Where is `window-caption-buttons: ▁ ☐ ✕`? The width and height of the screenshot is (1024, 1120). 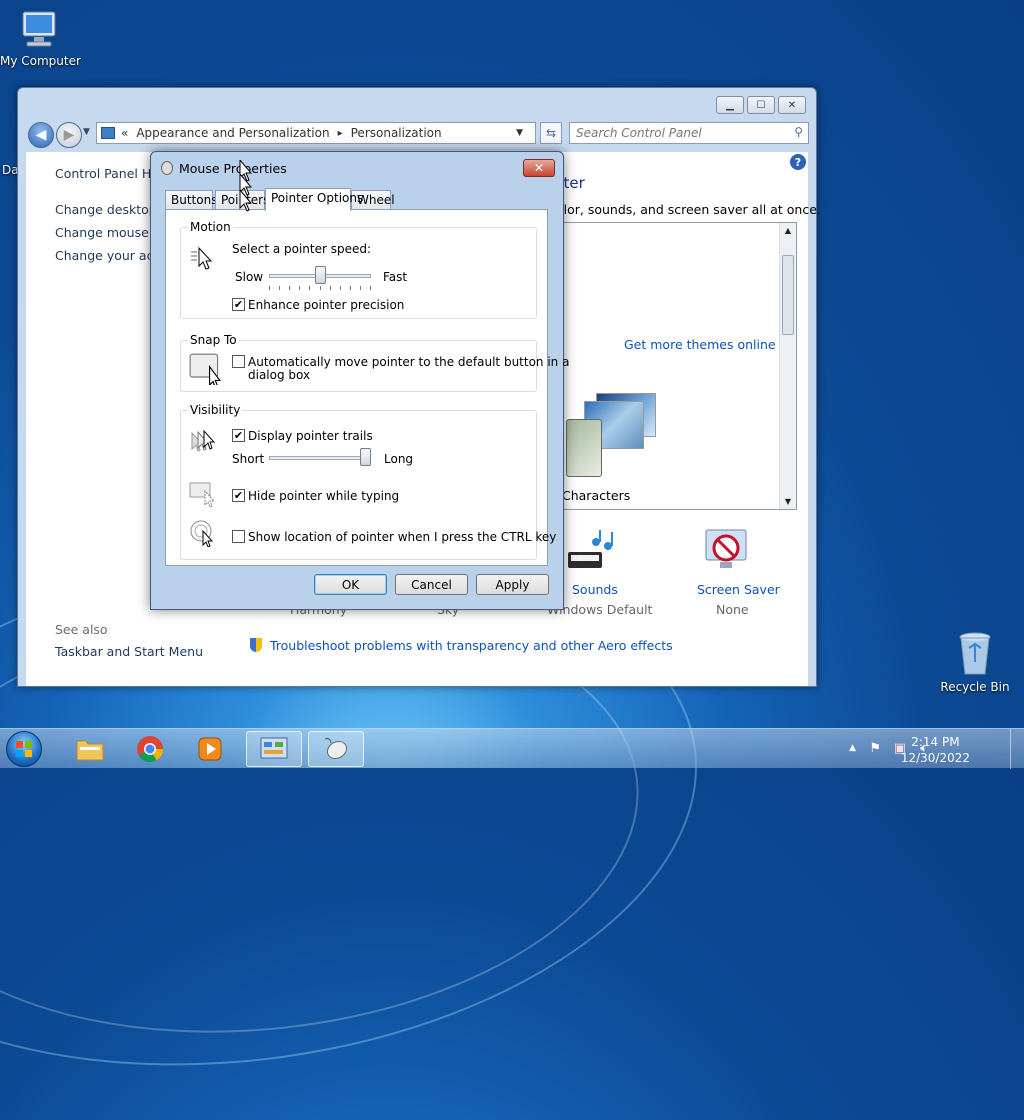 window-caption-buttons: ▁ ☐ ✕ is located at coordinates (759, 105).